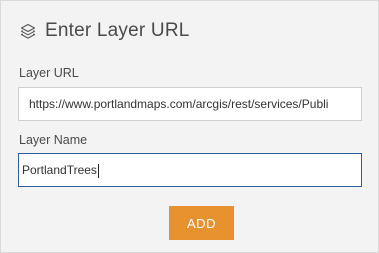  I want to click on layer-name-input: PortlandTrees, so click(190, 170).